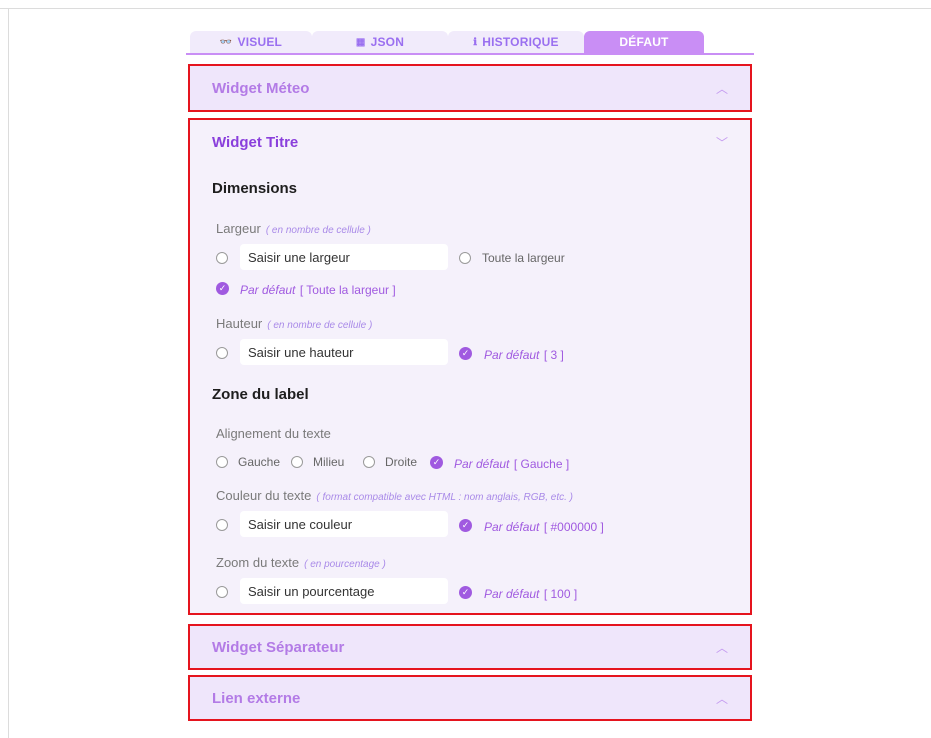 This screenshot has height=738, width=931. Describe the element at coordinates (261, 88) in the screenshot. I see `section-title: Widget Méteo` at that location.